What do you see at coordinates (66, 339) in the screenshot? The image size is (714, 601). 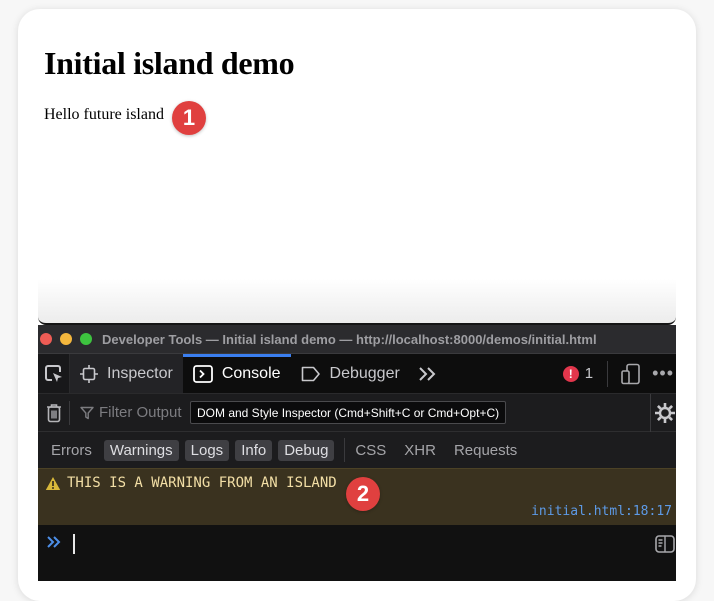 I see `minimize-window-button` at bounding box center [66, 339].